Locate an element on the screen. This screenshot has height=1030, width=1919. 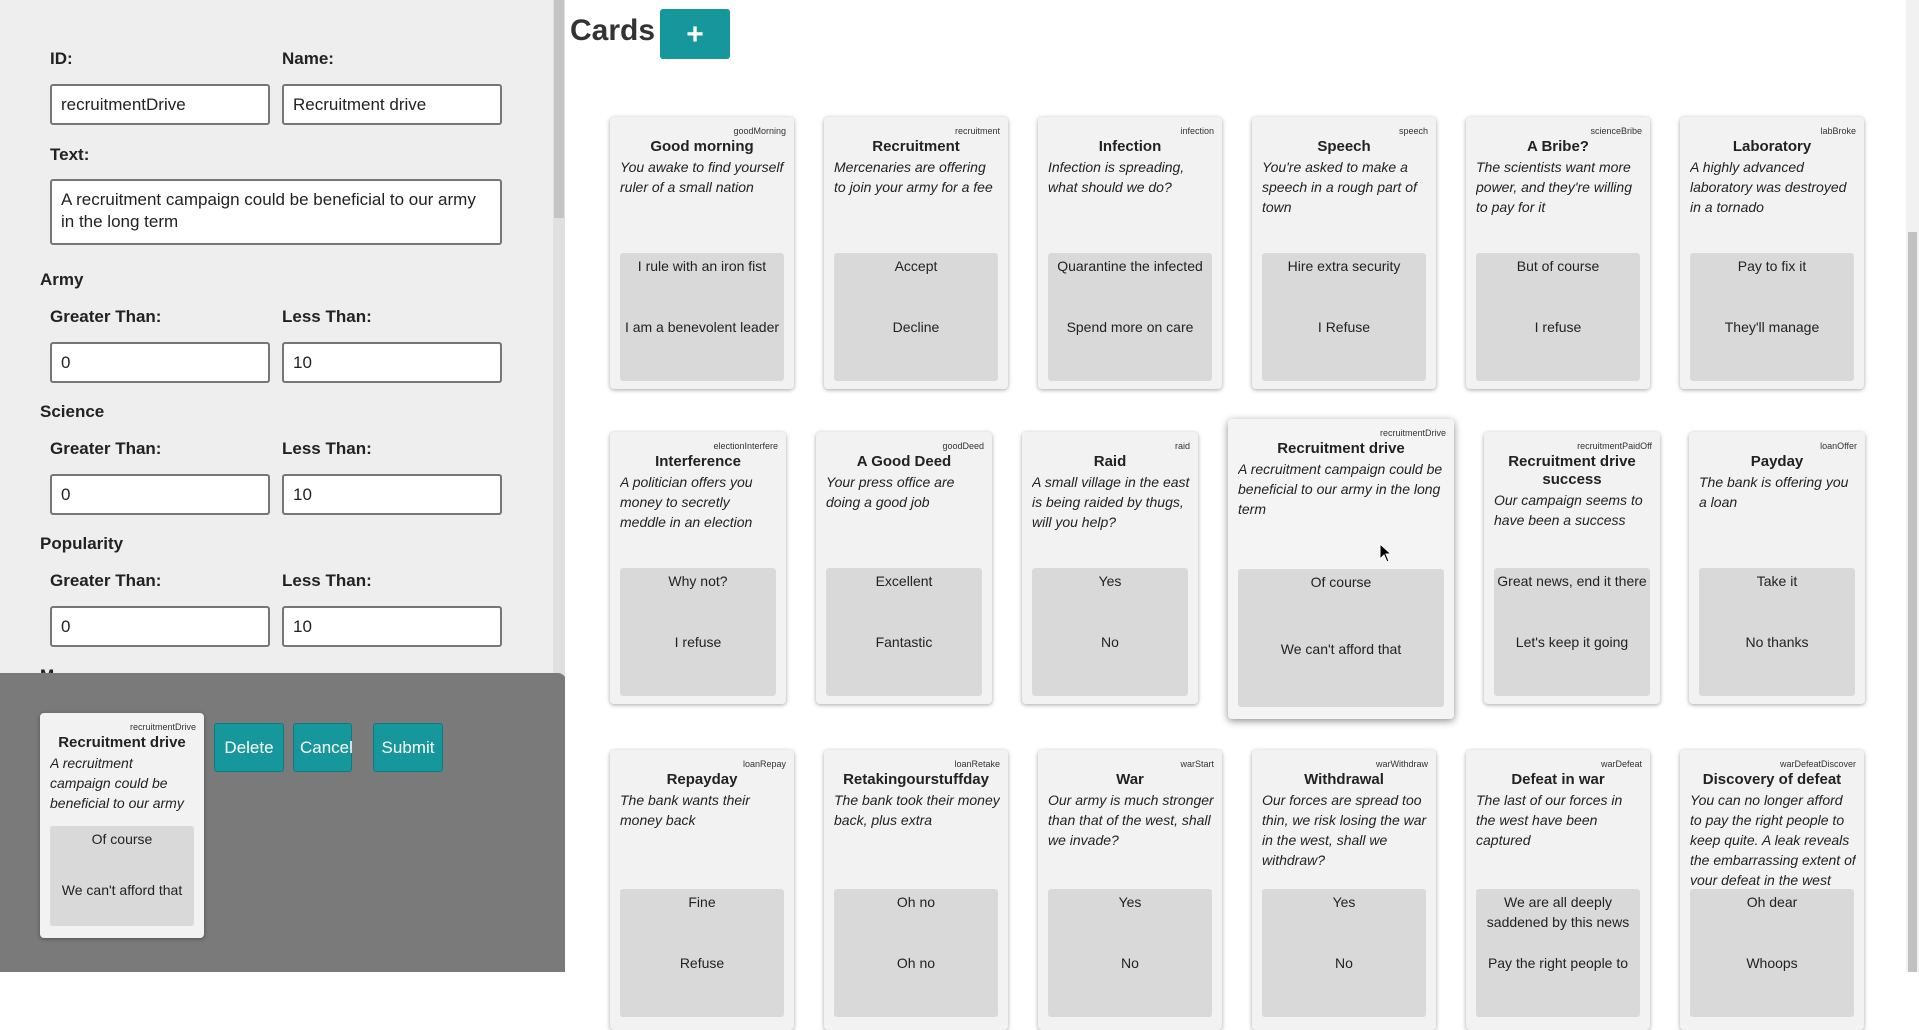
card-option-1: Take it is located at coordinates (1777, 581).